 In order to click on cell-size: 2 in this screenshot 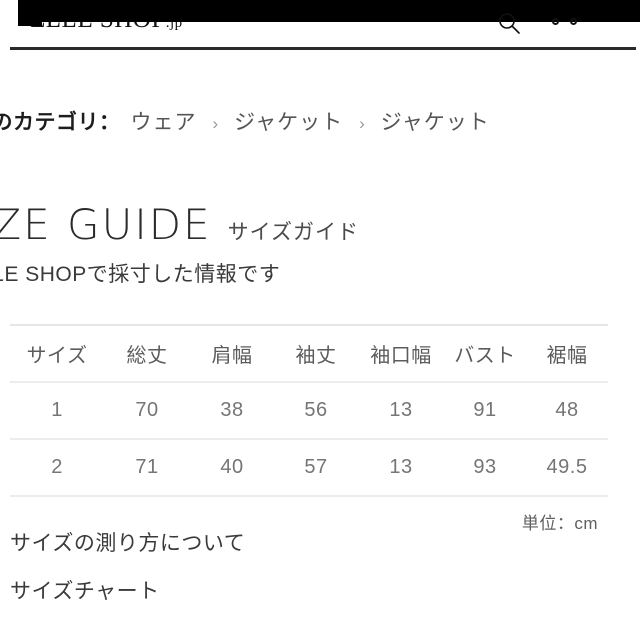, I will do `click(57, 468)`.